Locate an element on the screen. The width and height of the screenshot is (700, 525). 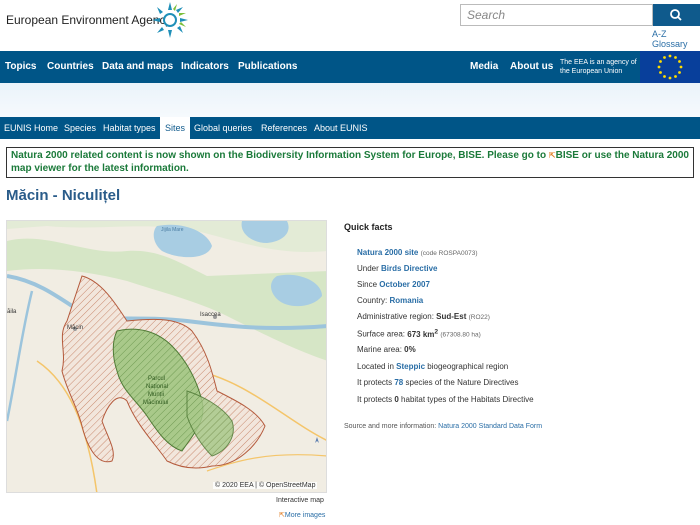
subnav-sites: Sites is located at coordinates (175, 128).